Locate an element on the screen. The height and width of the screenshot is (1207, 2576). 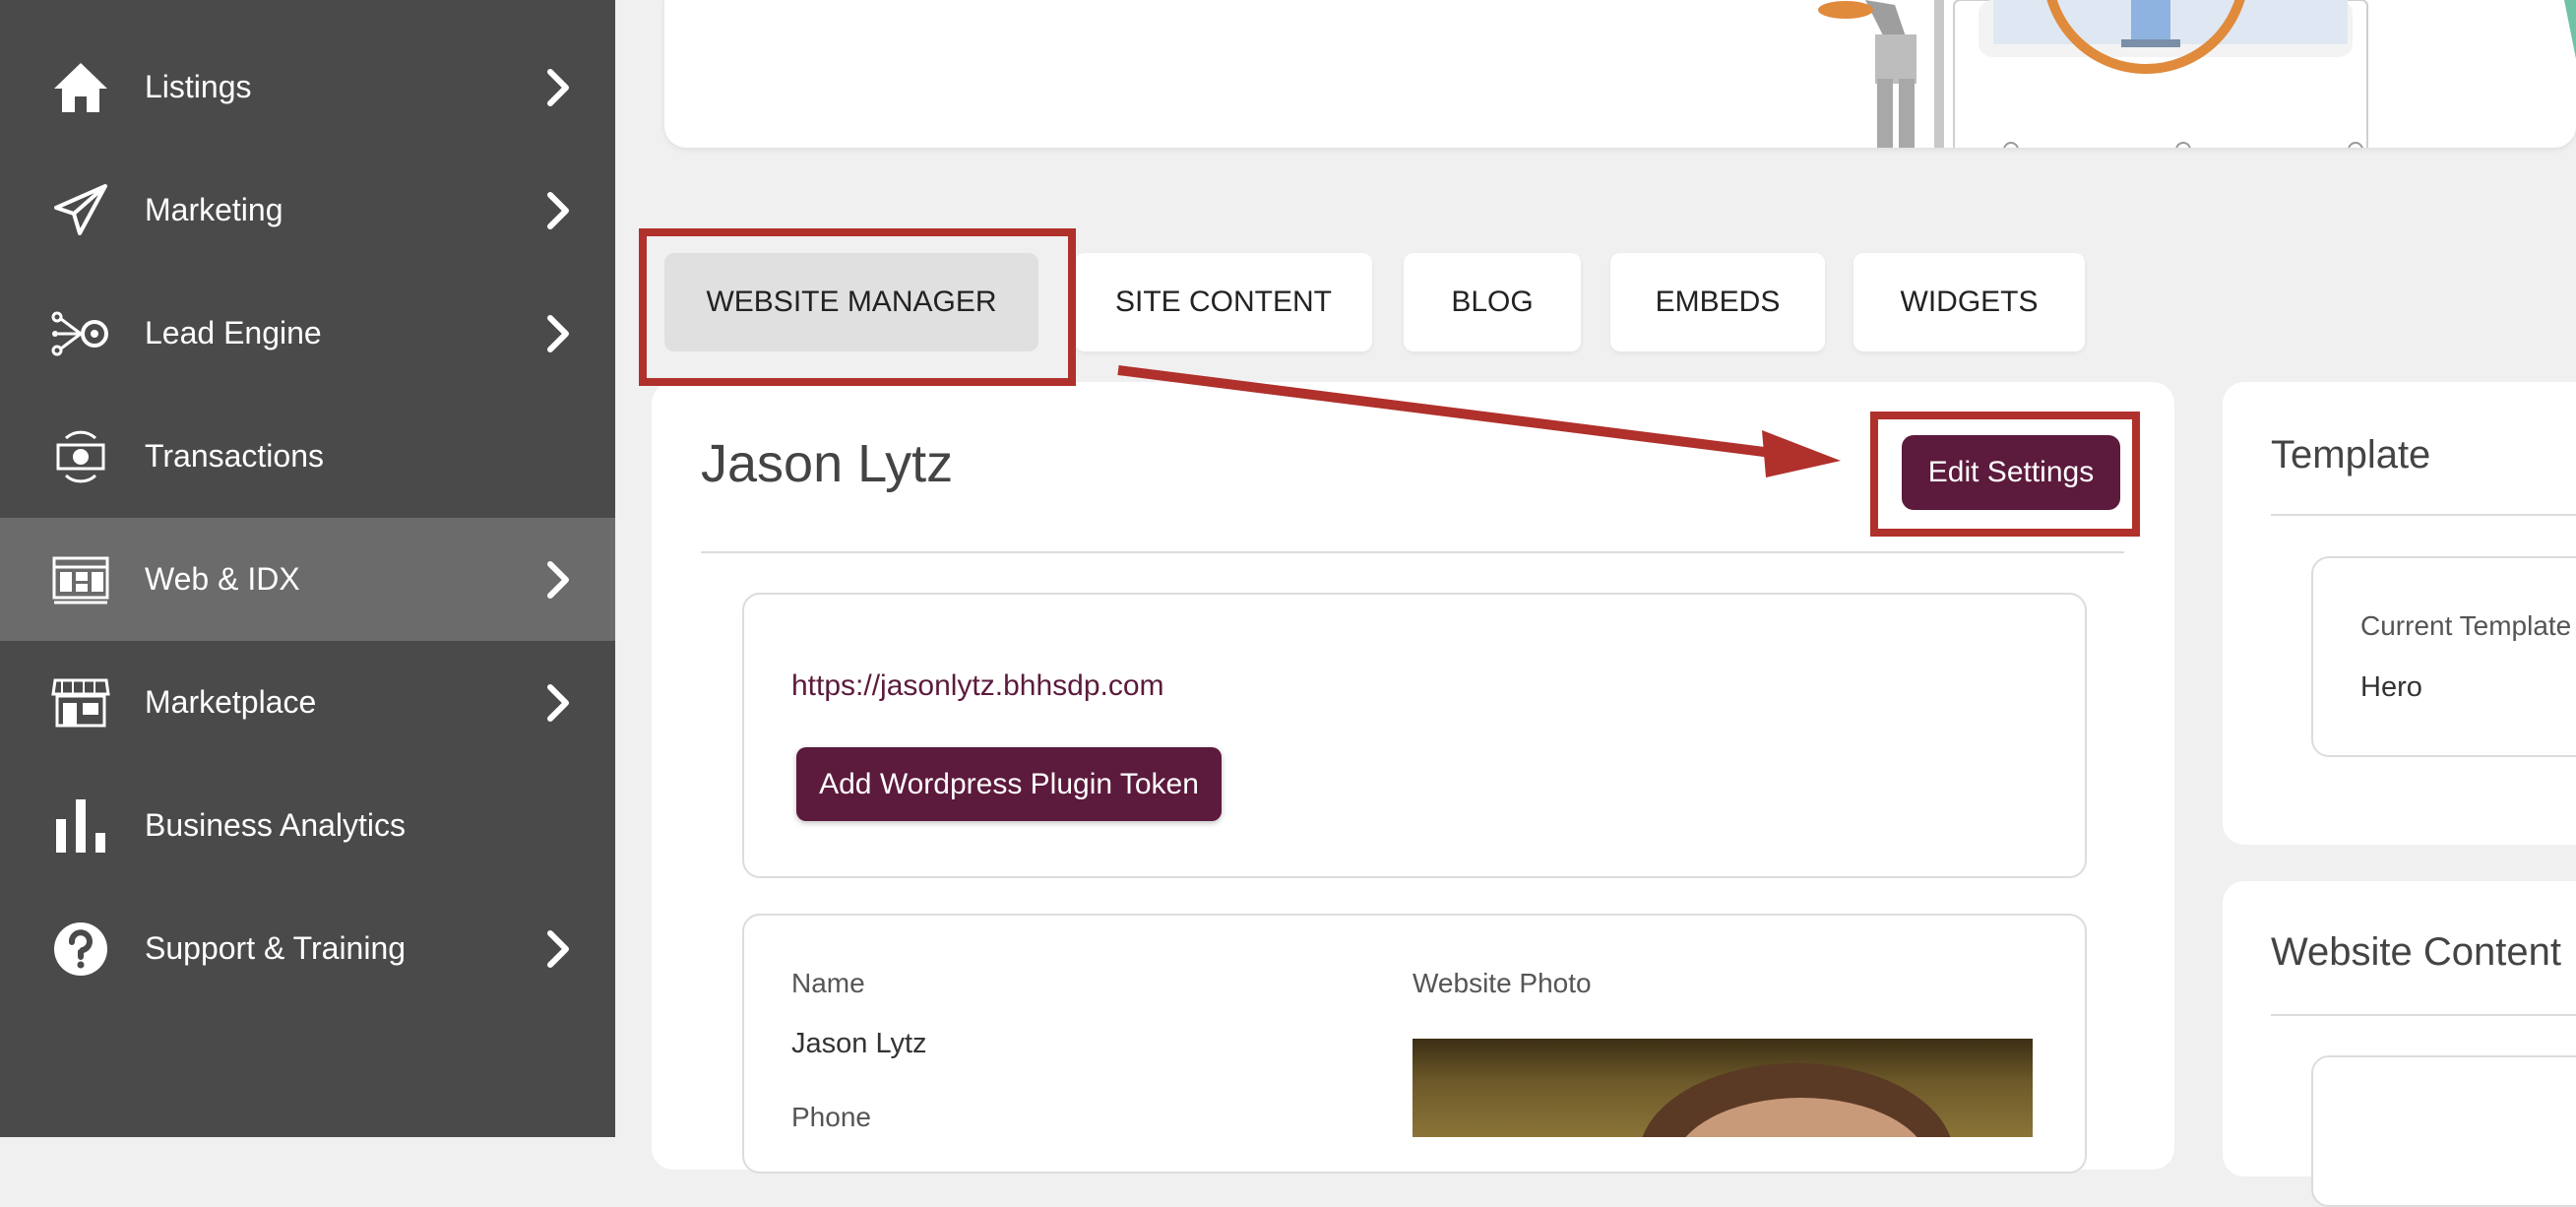
name-value: Jason Lytz is located at coordinates (859, 1043).